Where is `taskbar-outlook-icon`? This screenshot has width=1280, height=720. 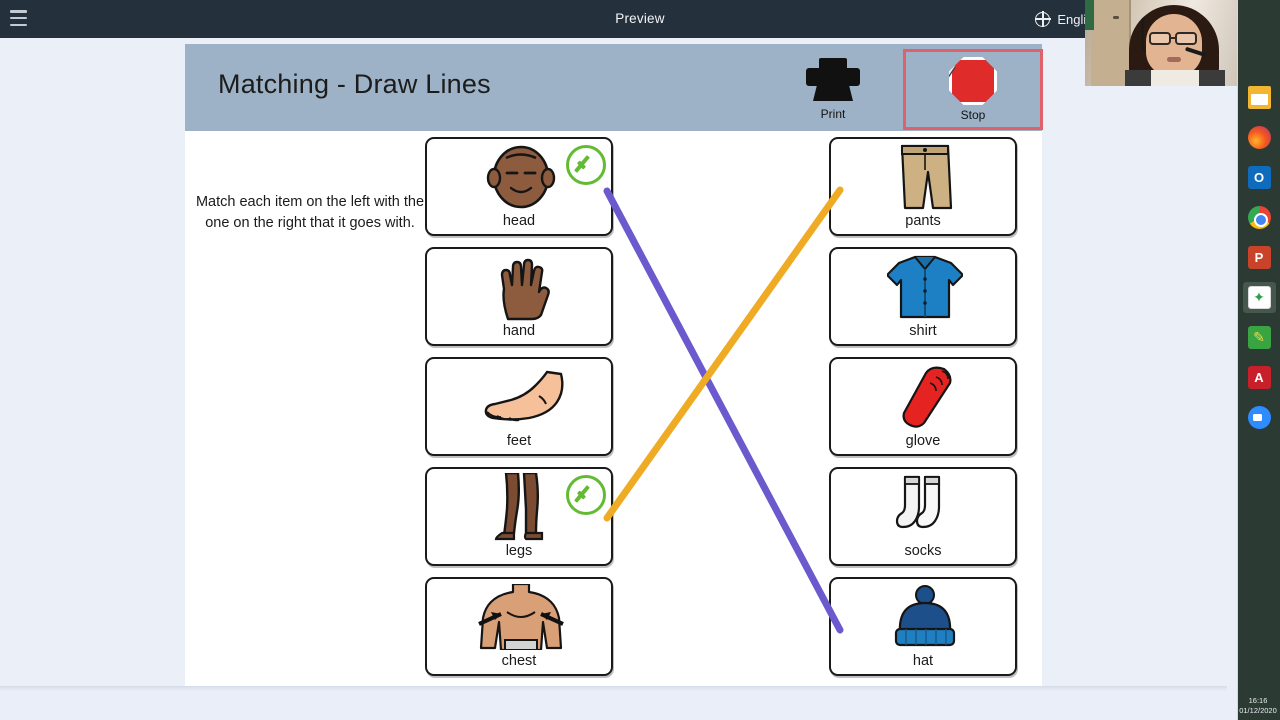 taskbar-outlook-icon is located at coordinates (1259, 177).